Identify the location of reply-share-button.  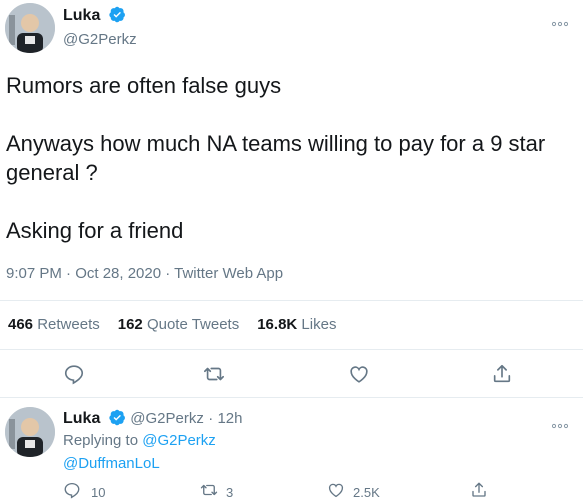
(479, 492).